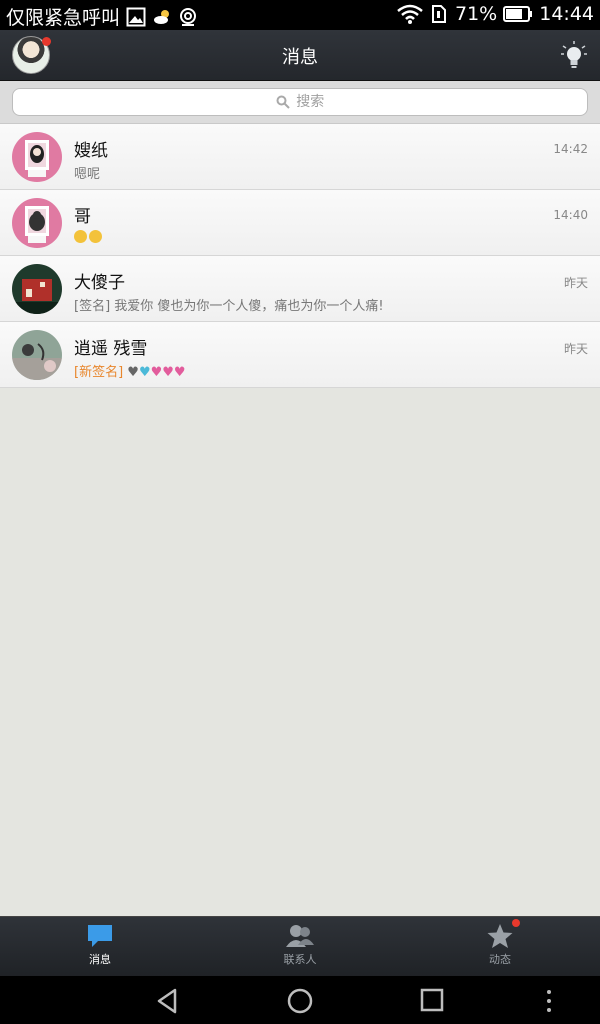 The width and height of the screenshot is (600, 1024). Describe the element at coordinates (168, 1001) in the screenshot. I see `back-icon` at that location.